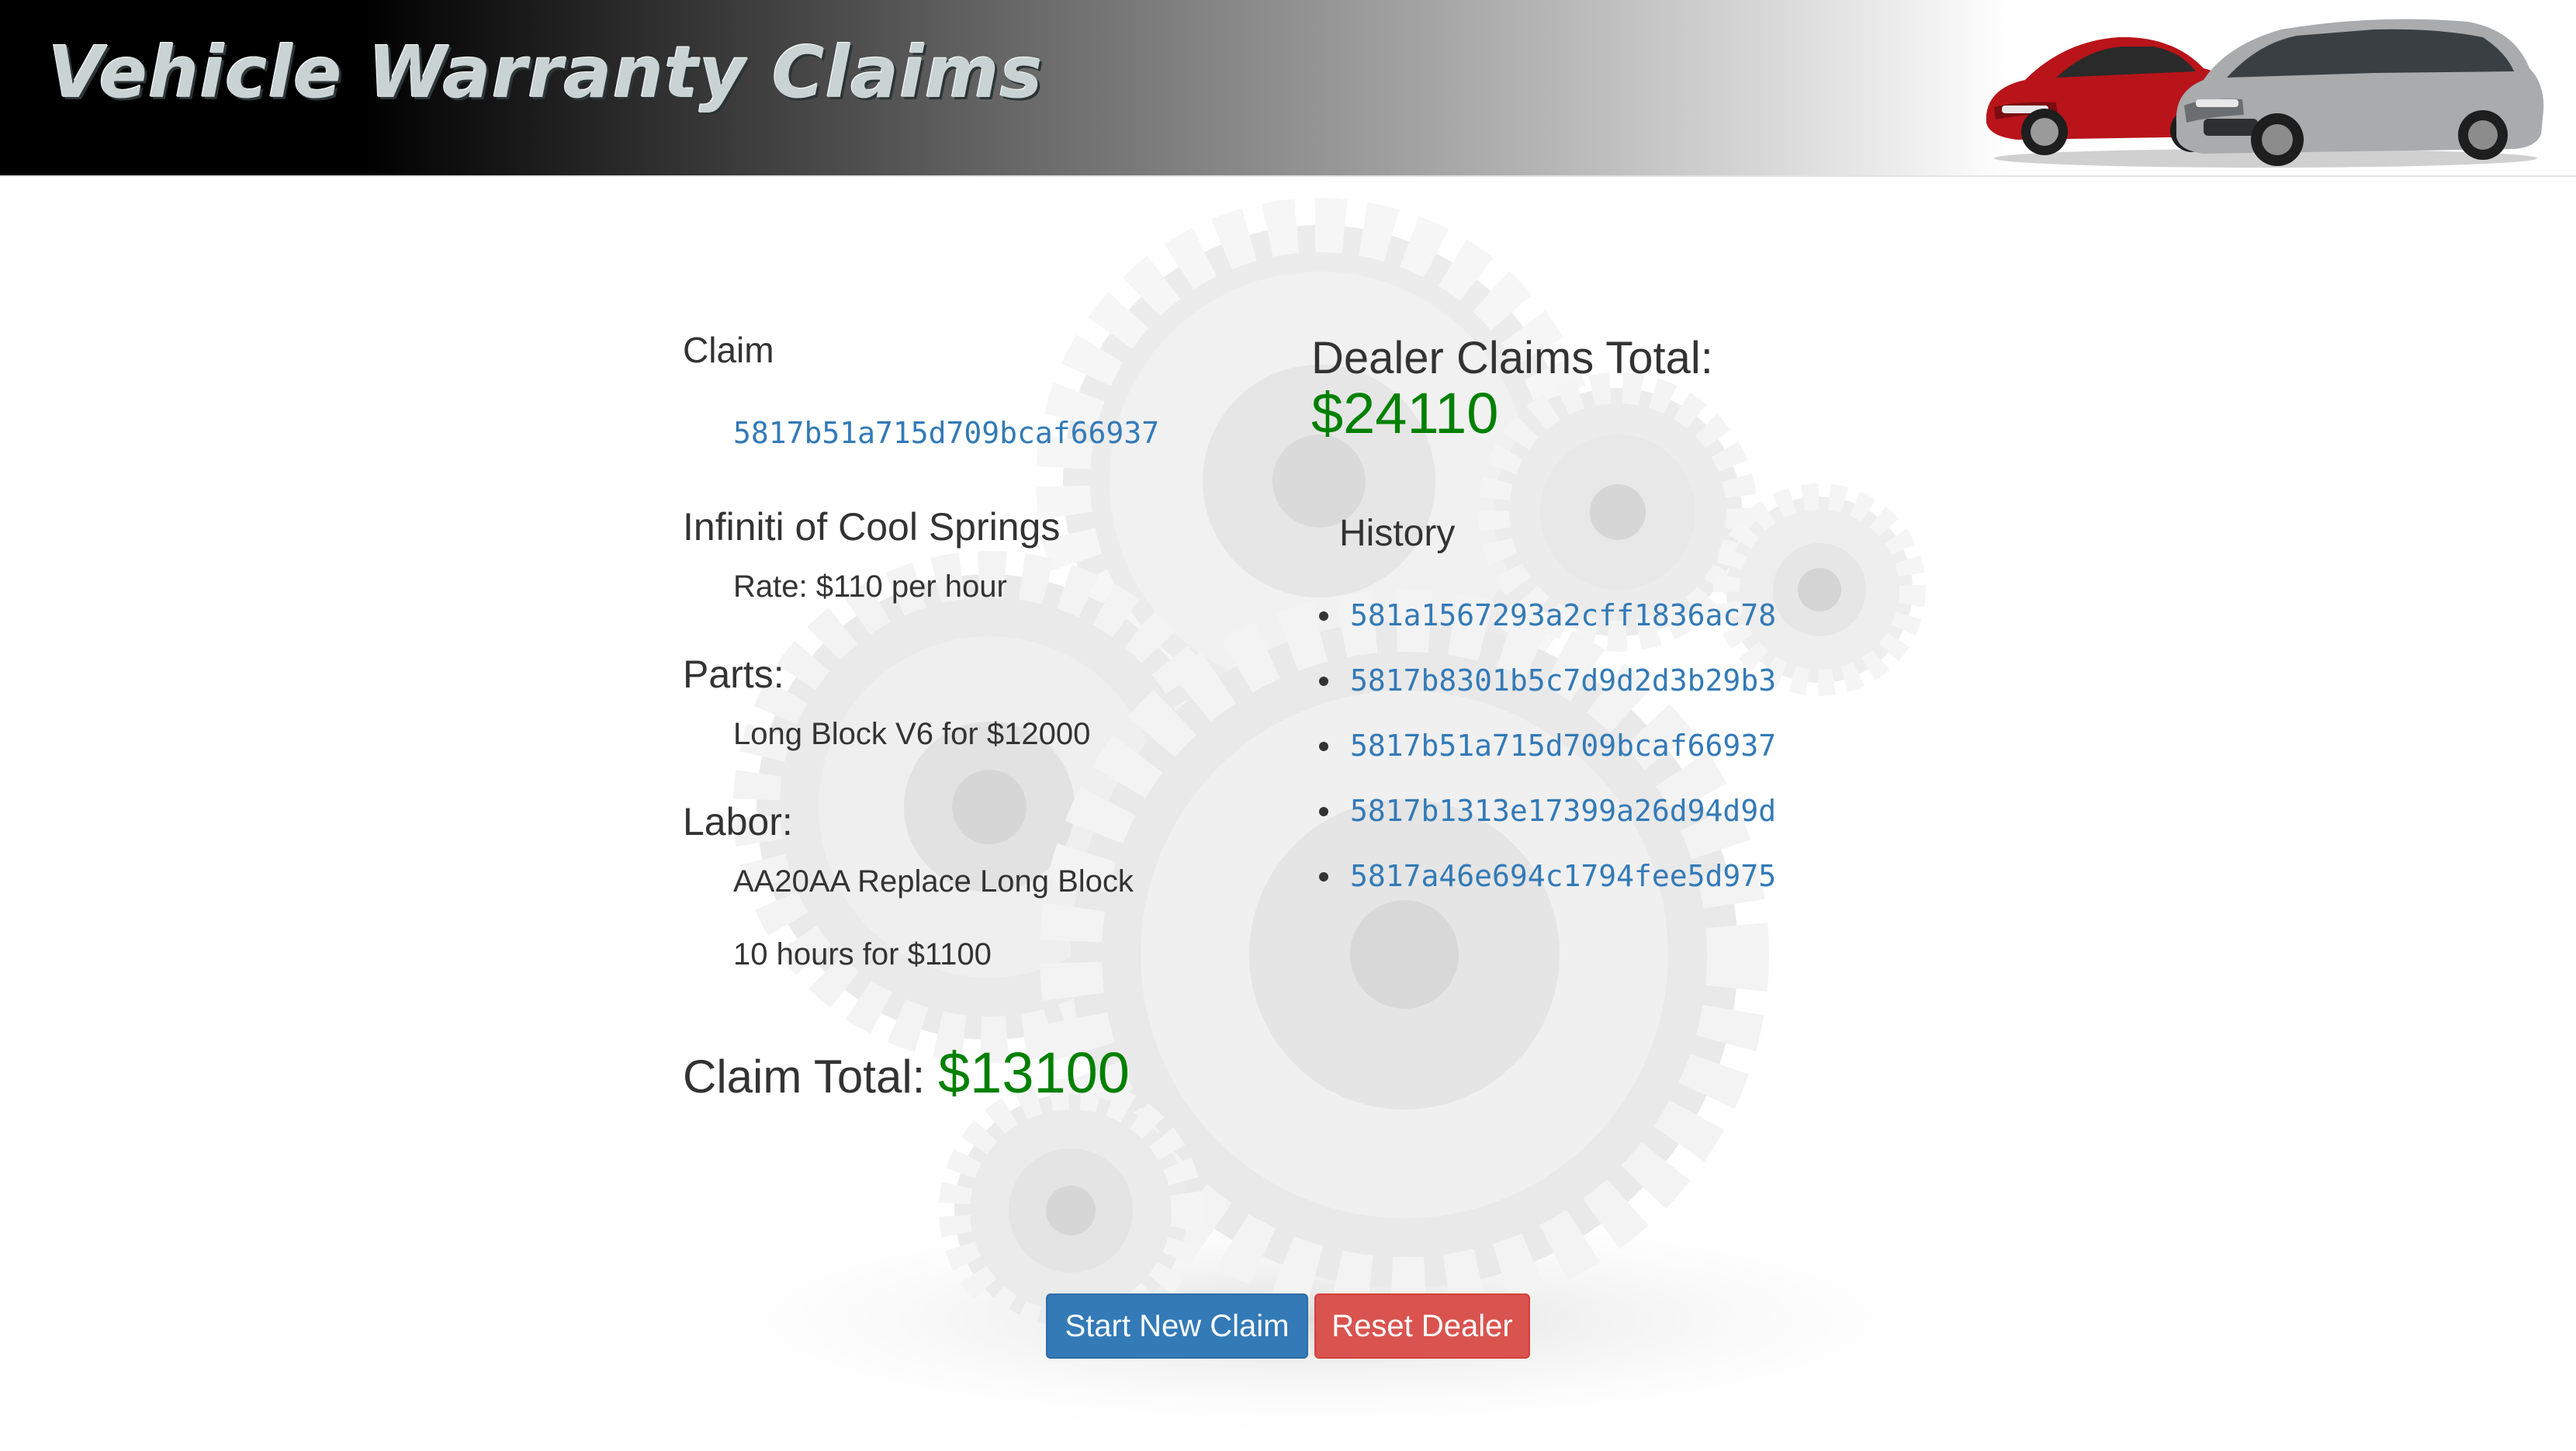 This screenshot has height=1451, width=2576. I want to click on history-item: 5817b1313e17399a26d94d9d, so click(1547, 824).